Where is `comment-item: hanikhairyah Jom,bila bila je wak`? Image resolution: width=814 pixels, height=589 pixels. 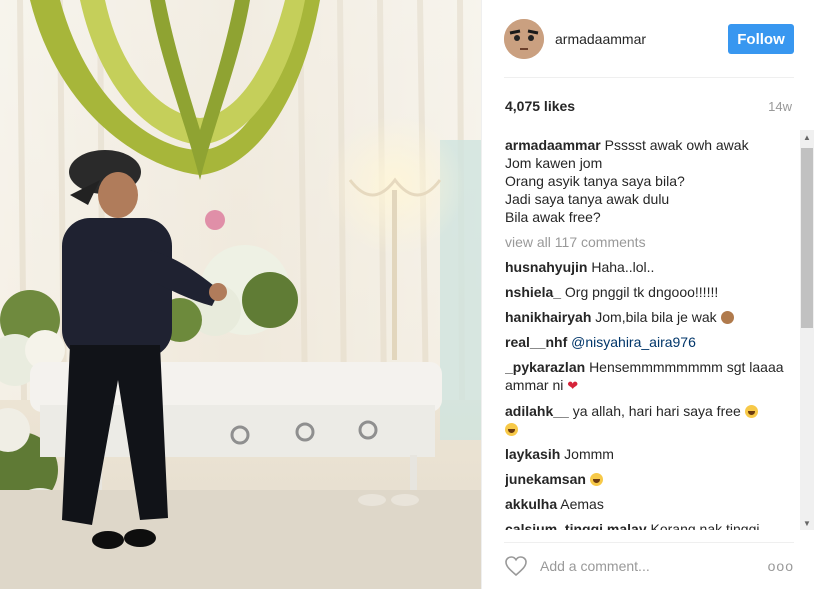 comment-item: hanikhairyah Jom,bila bila je wak is located at coordinates (650, 317).